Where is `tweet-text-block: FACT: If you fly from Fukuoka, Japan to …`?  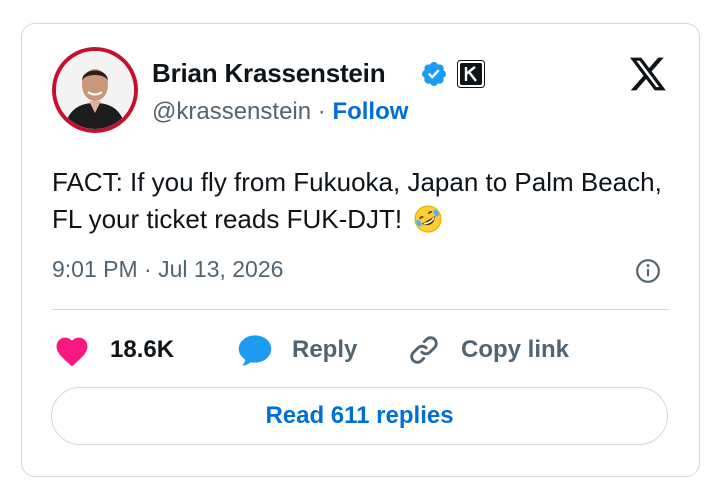
tweet-text-block: FACT: If you fly from Fukuoka, Japan to … is located at coordinates (362, 201).